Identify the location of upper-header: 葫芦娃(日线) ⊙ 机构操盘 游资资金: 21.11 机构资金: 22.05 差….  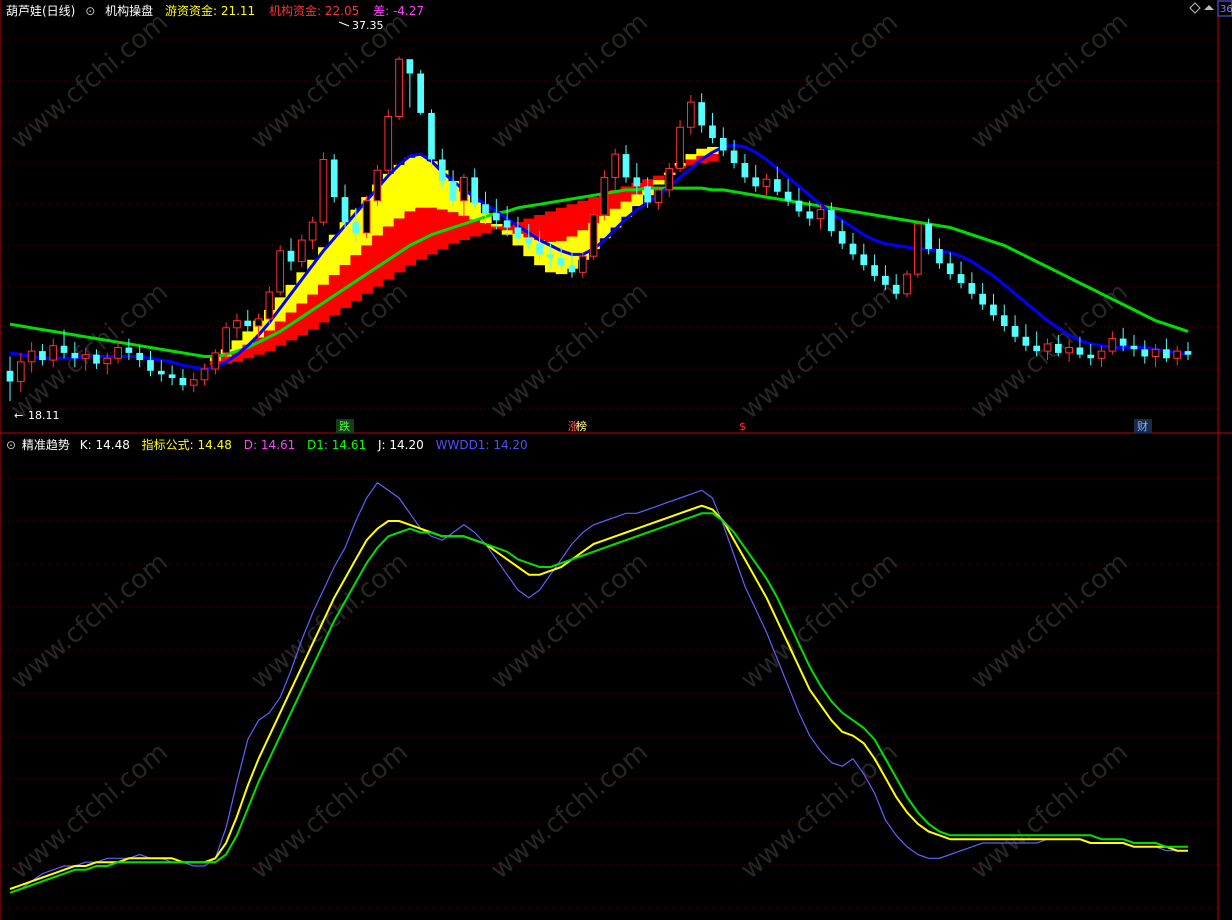
(218, 10).